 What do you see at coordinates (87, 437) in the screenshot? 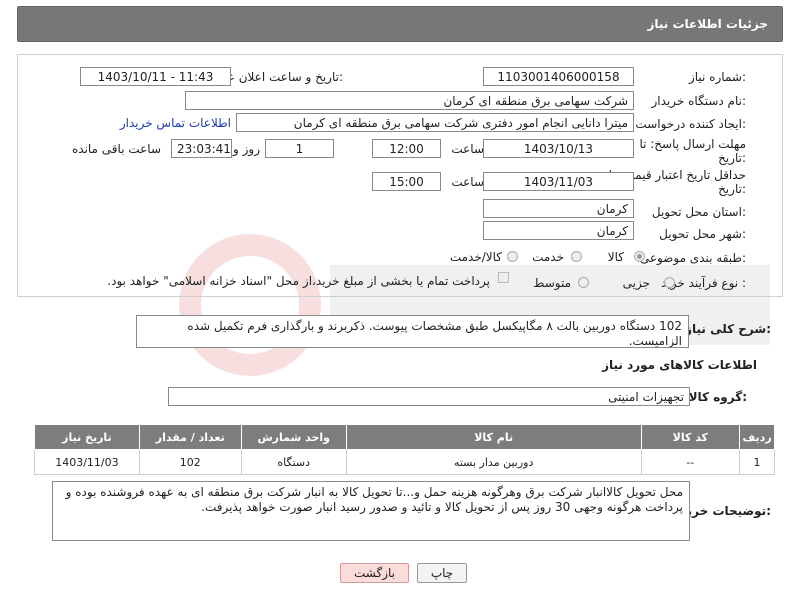
I see `col-date: تاریخ نیاز` at bounding box center [87, 437].